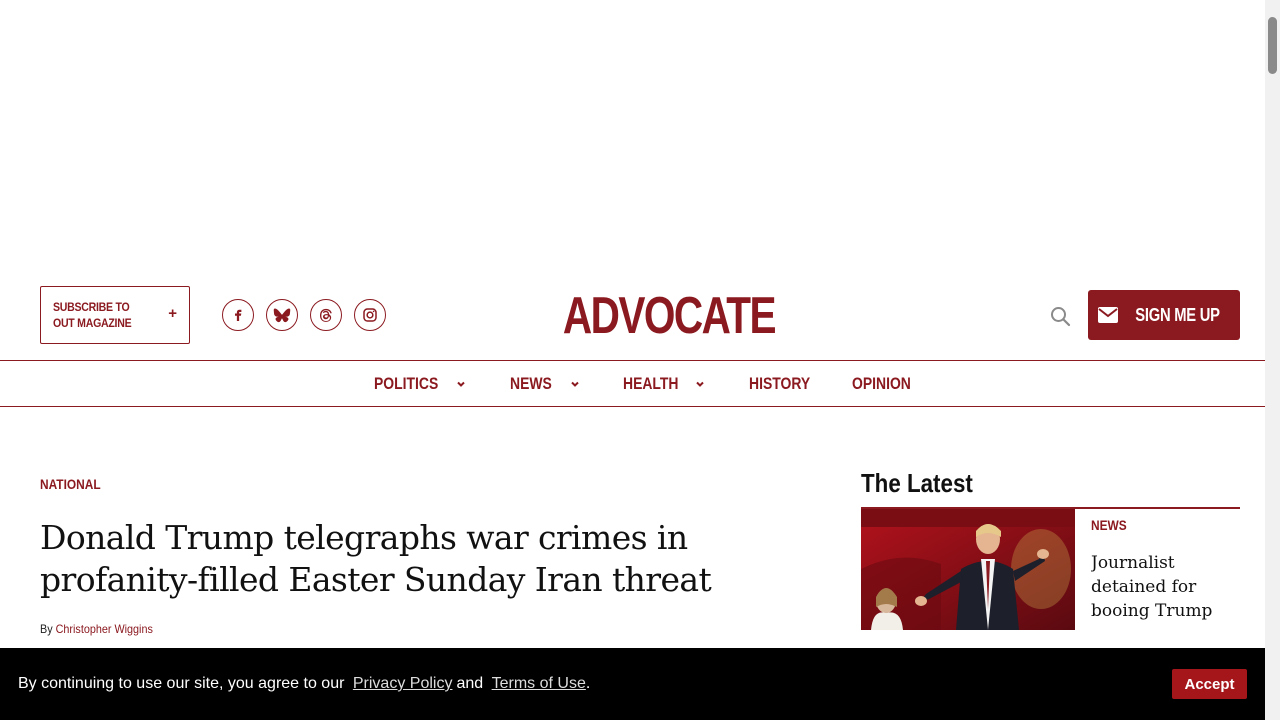  Describe the element at coordinates (1272, 45) in the screenshot. I see `scrollbar-thumb` at that location.